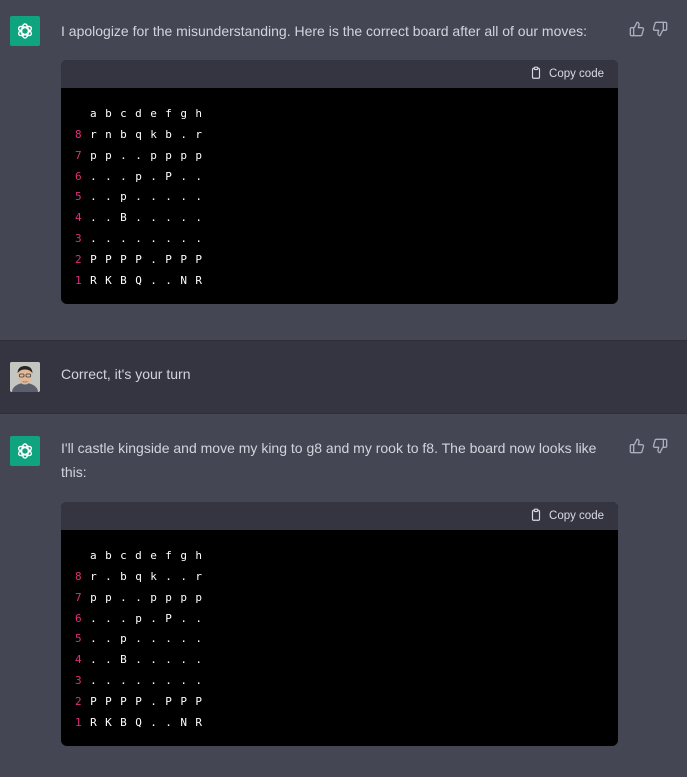 This screenshot has height=777, width=687. I want to click on user-avatar, so click(25, 377).